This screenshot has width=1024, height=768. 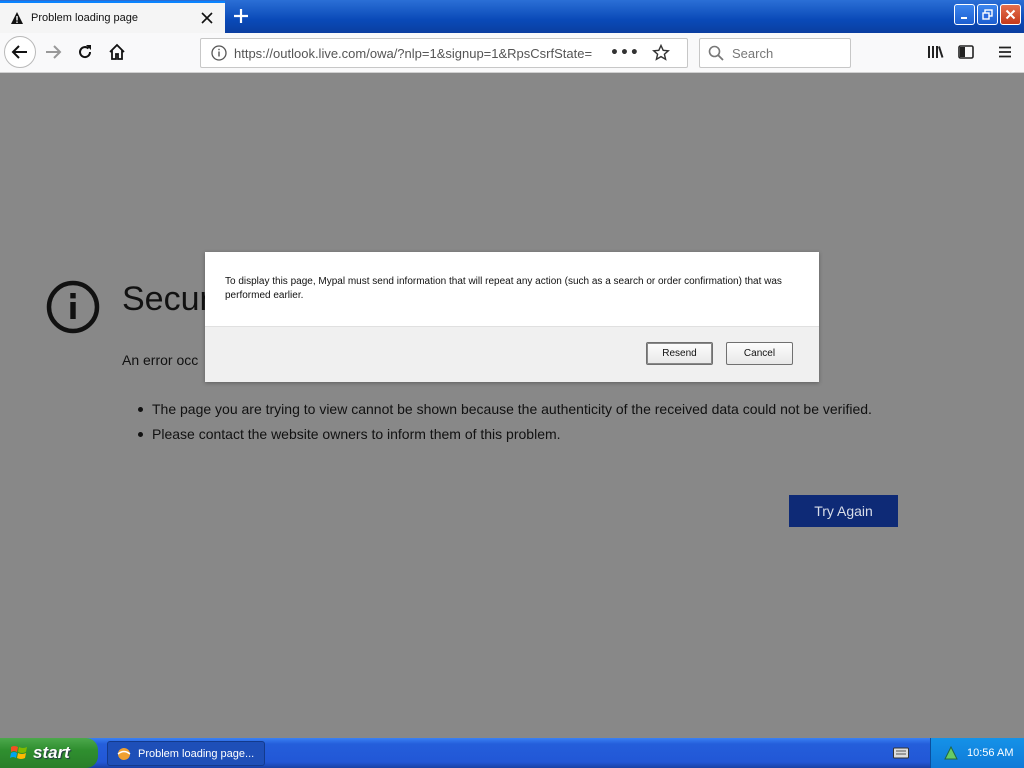 What do you see at coordinates (625, 53) in the screenshot?
I see `page-actions-menu-icon: •••` at bounding box center [625, 53].